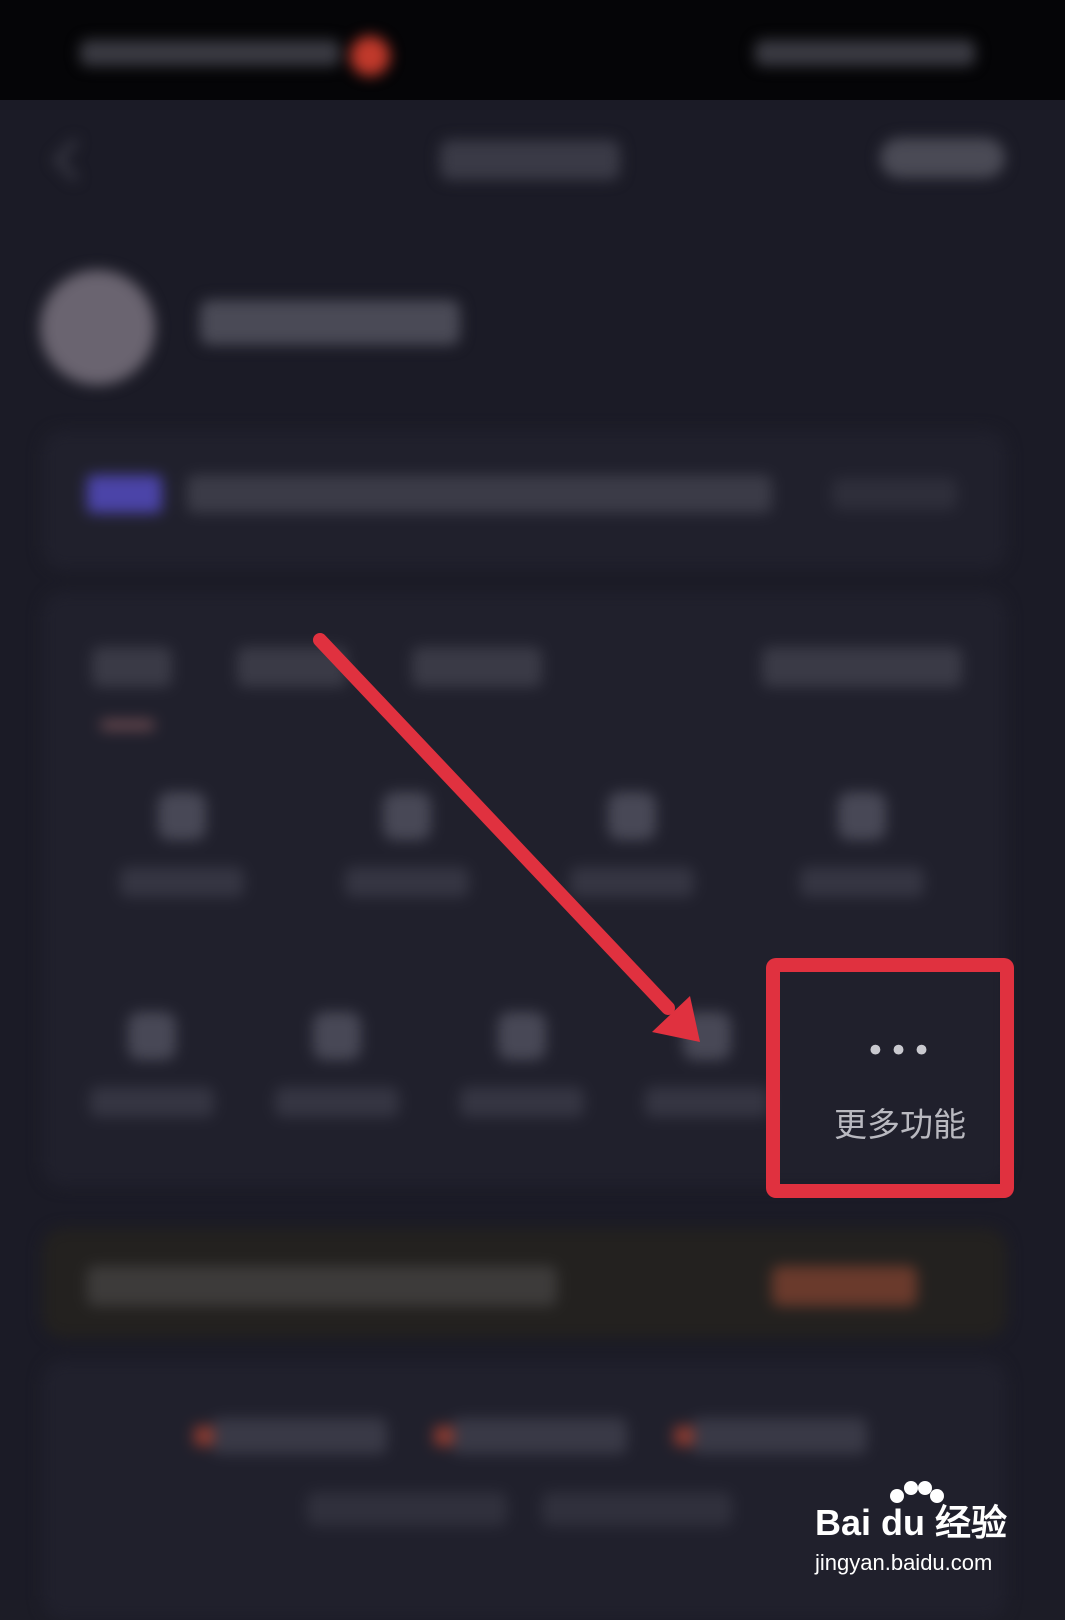  What do you see at coordinates (900, 1051) in the screenshot?
I see `more-dots-icon: •••` at bounding box center [900, 1051].